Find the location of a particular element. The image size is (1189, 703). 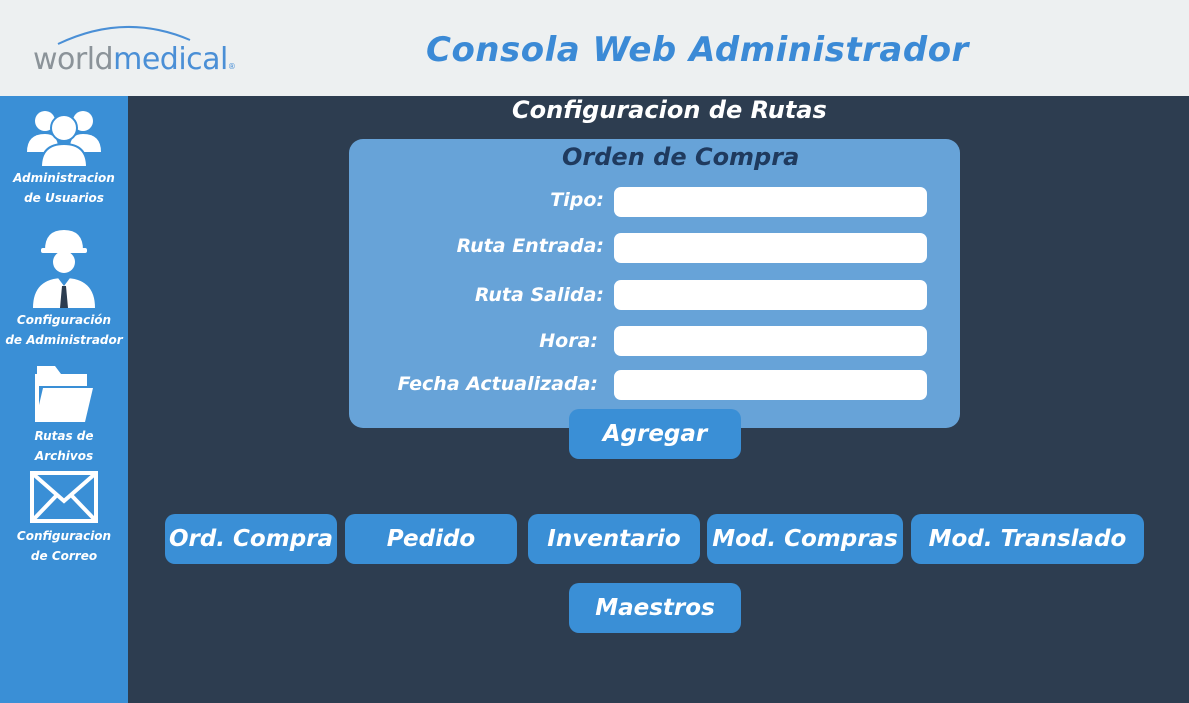

logo-world-text: world is located at coordinates (73, 59).